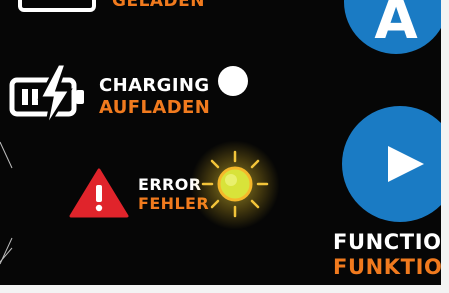  I want to click on warning-triangle-icon, so click(99, 193).